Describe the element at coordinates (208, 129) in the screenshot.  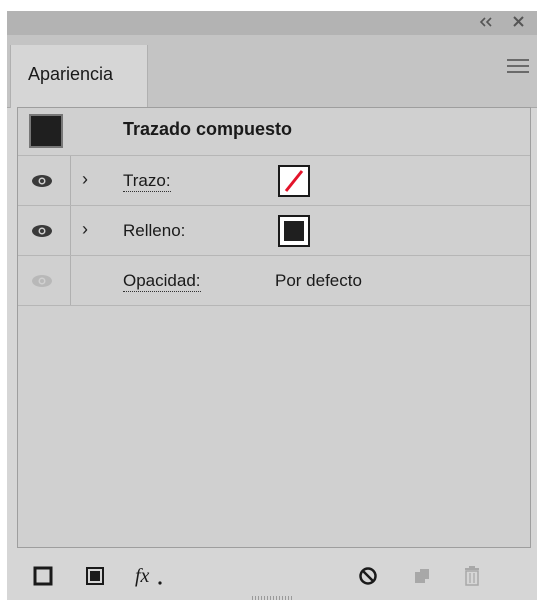
I see `object-title: Trazado compuesto` at that location.